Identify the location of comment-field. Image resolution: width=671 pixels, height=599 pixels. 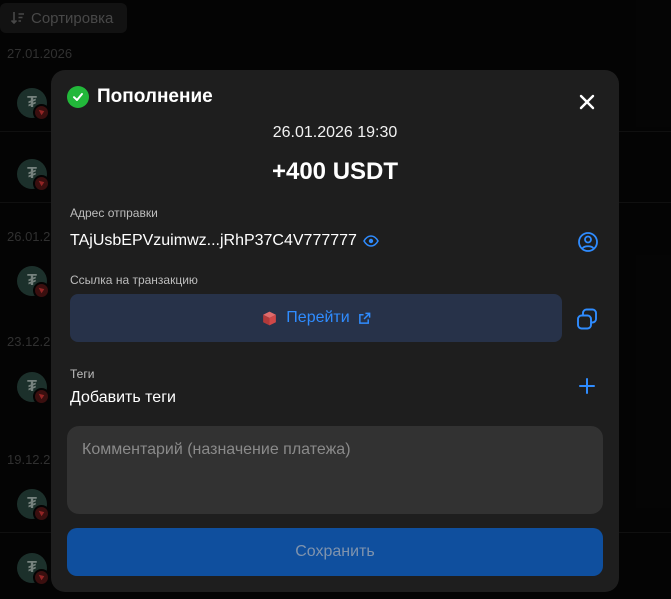
(335, 470).